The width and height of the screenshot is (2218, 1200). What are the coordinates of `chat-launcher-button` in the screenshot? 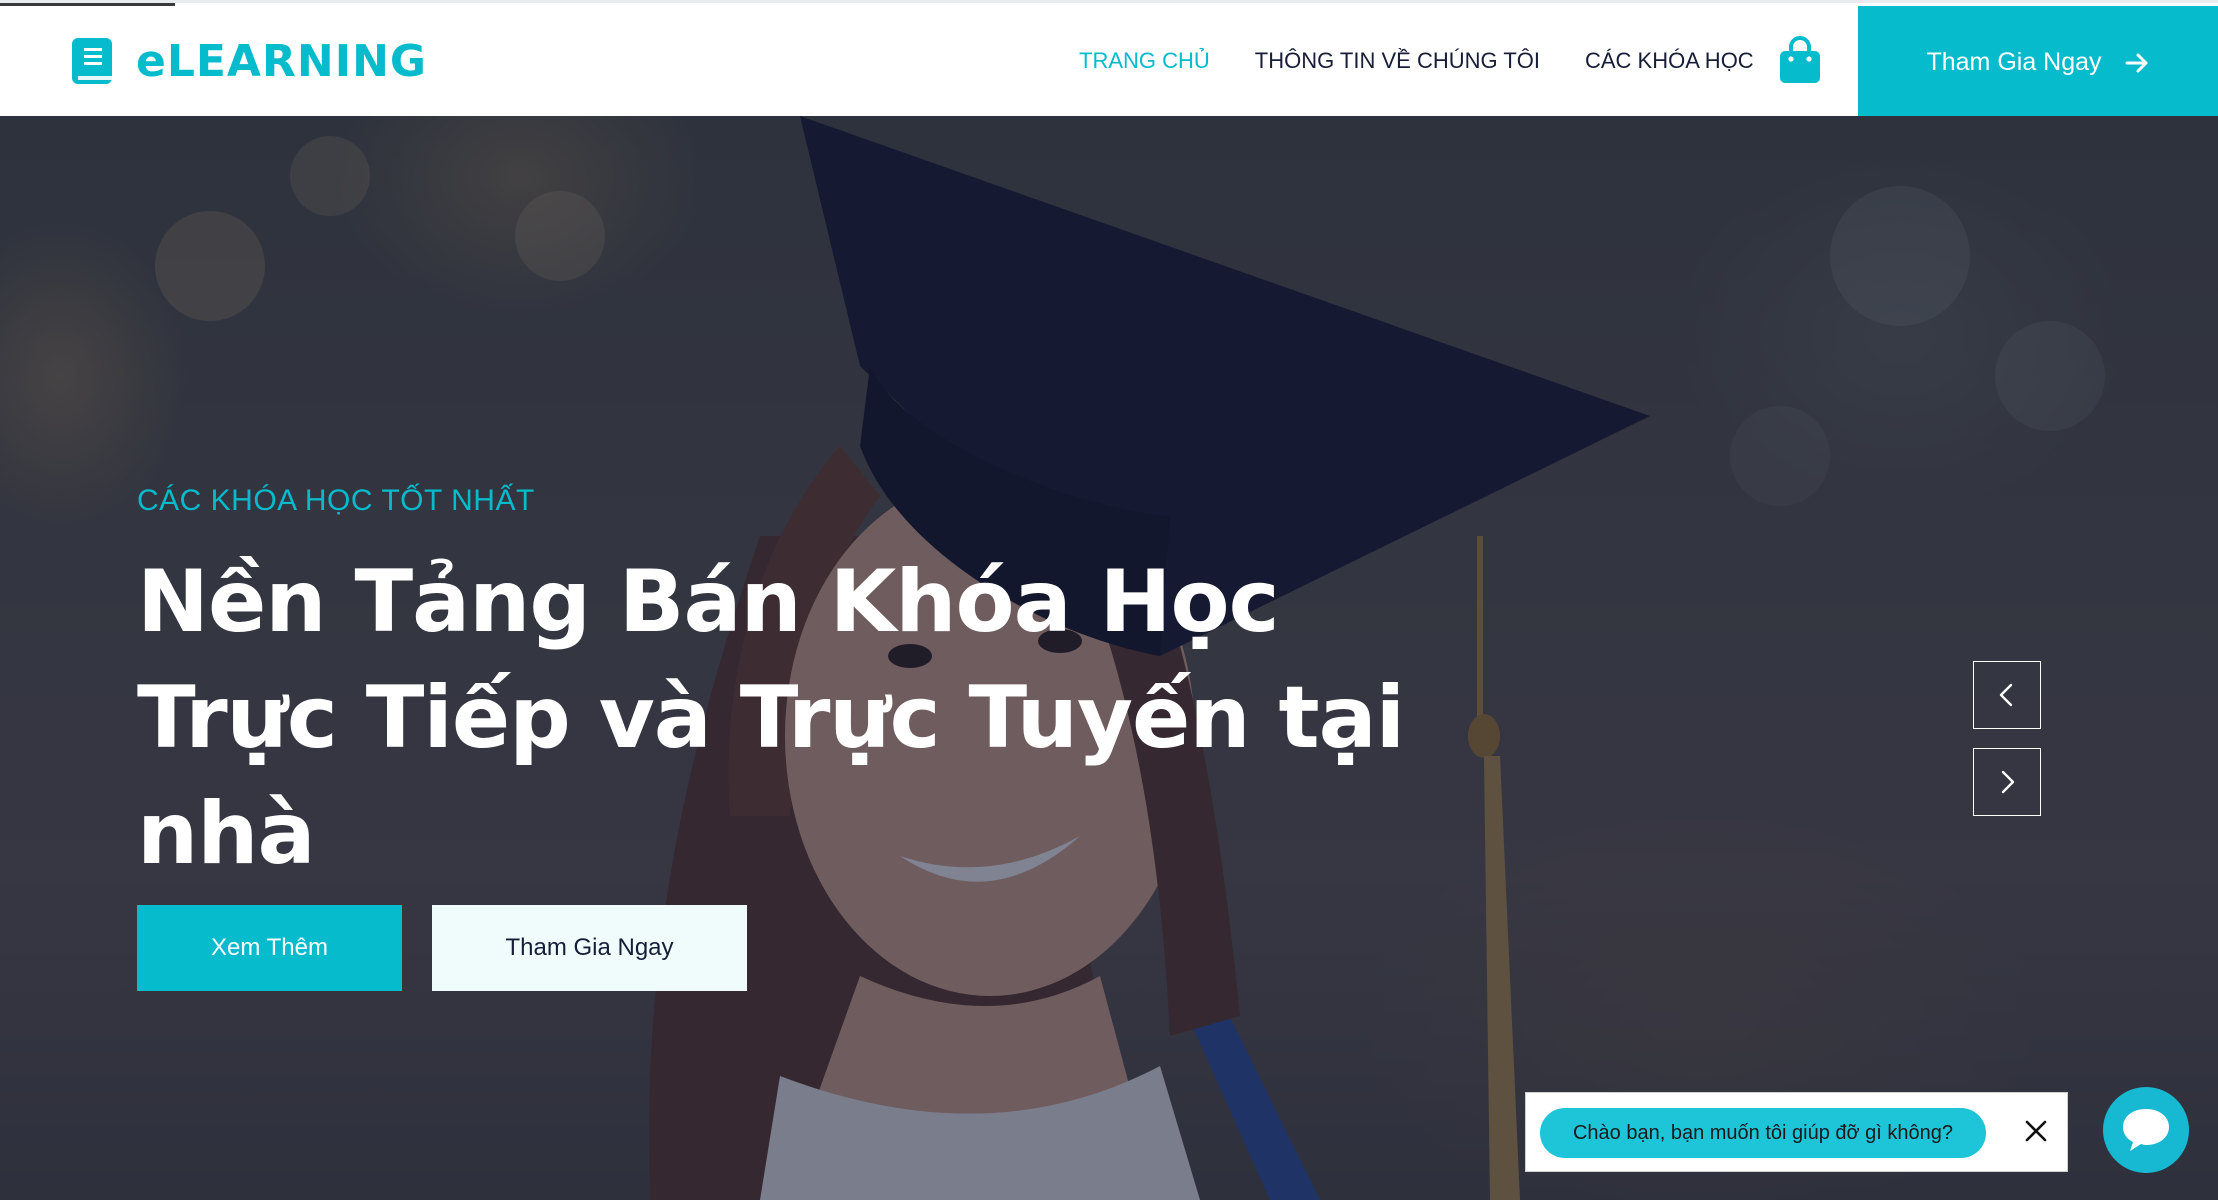 It's located at (2146, 1130).